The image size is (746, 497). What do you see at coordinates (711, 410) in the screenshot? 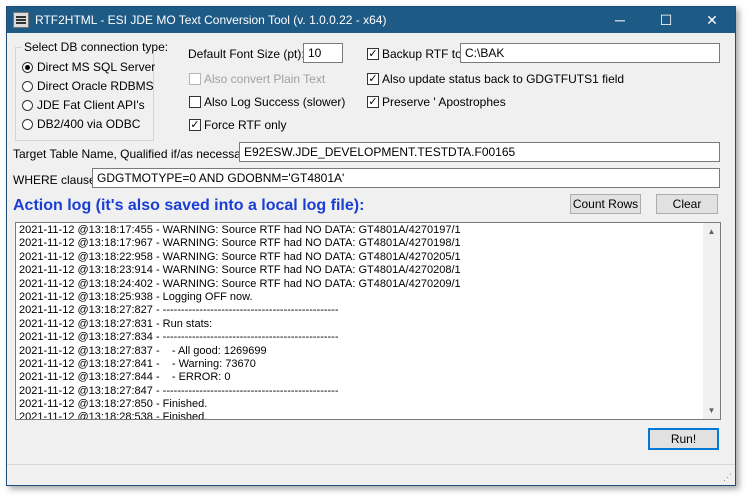
I see `scroll-down-icon: ▼` at bounding box center [711, 410].